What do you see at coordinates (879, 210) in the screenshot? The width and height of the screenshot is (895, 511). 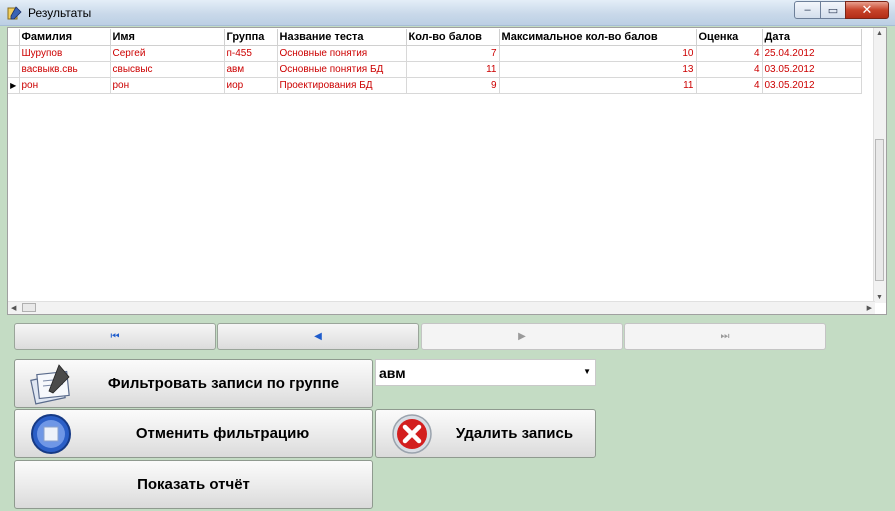 I see `vertical-scroll-thumb` at bounding box center [879, 210].